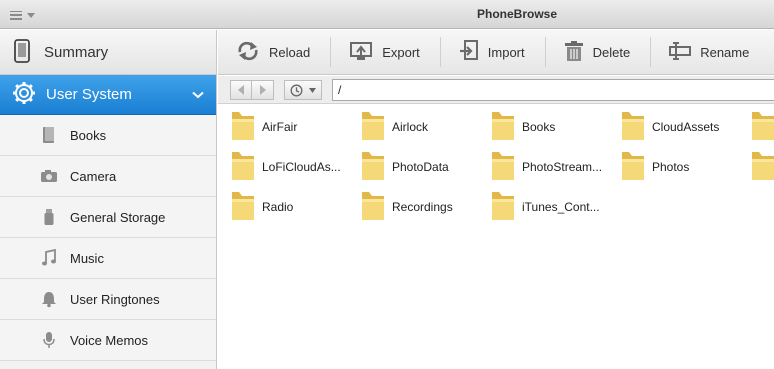 The image size is (774, 369). Describe the element at coordinates (375, 52) in the screenshot. I see `export-button: Export` at that location.